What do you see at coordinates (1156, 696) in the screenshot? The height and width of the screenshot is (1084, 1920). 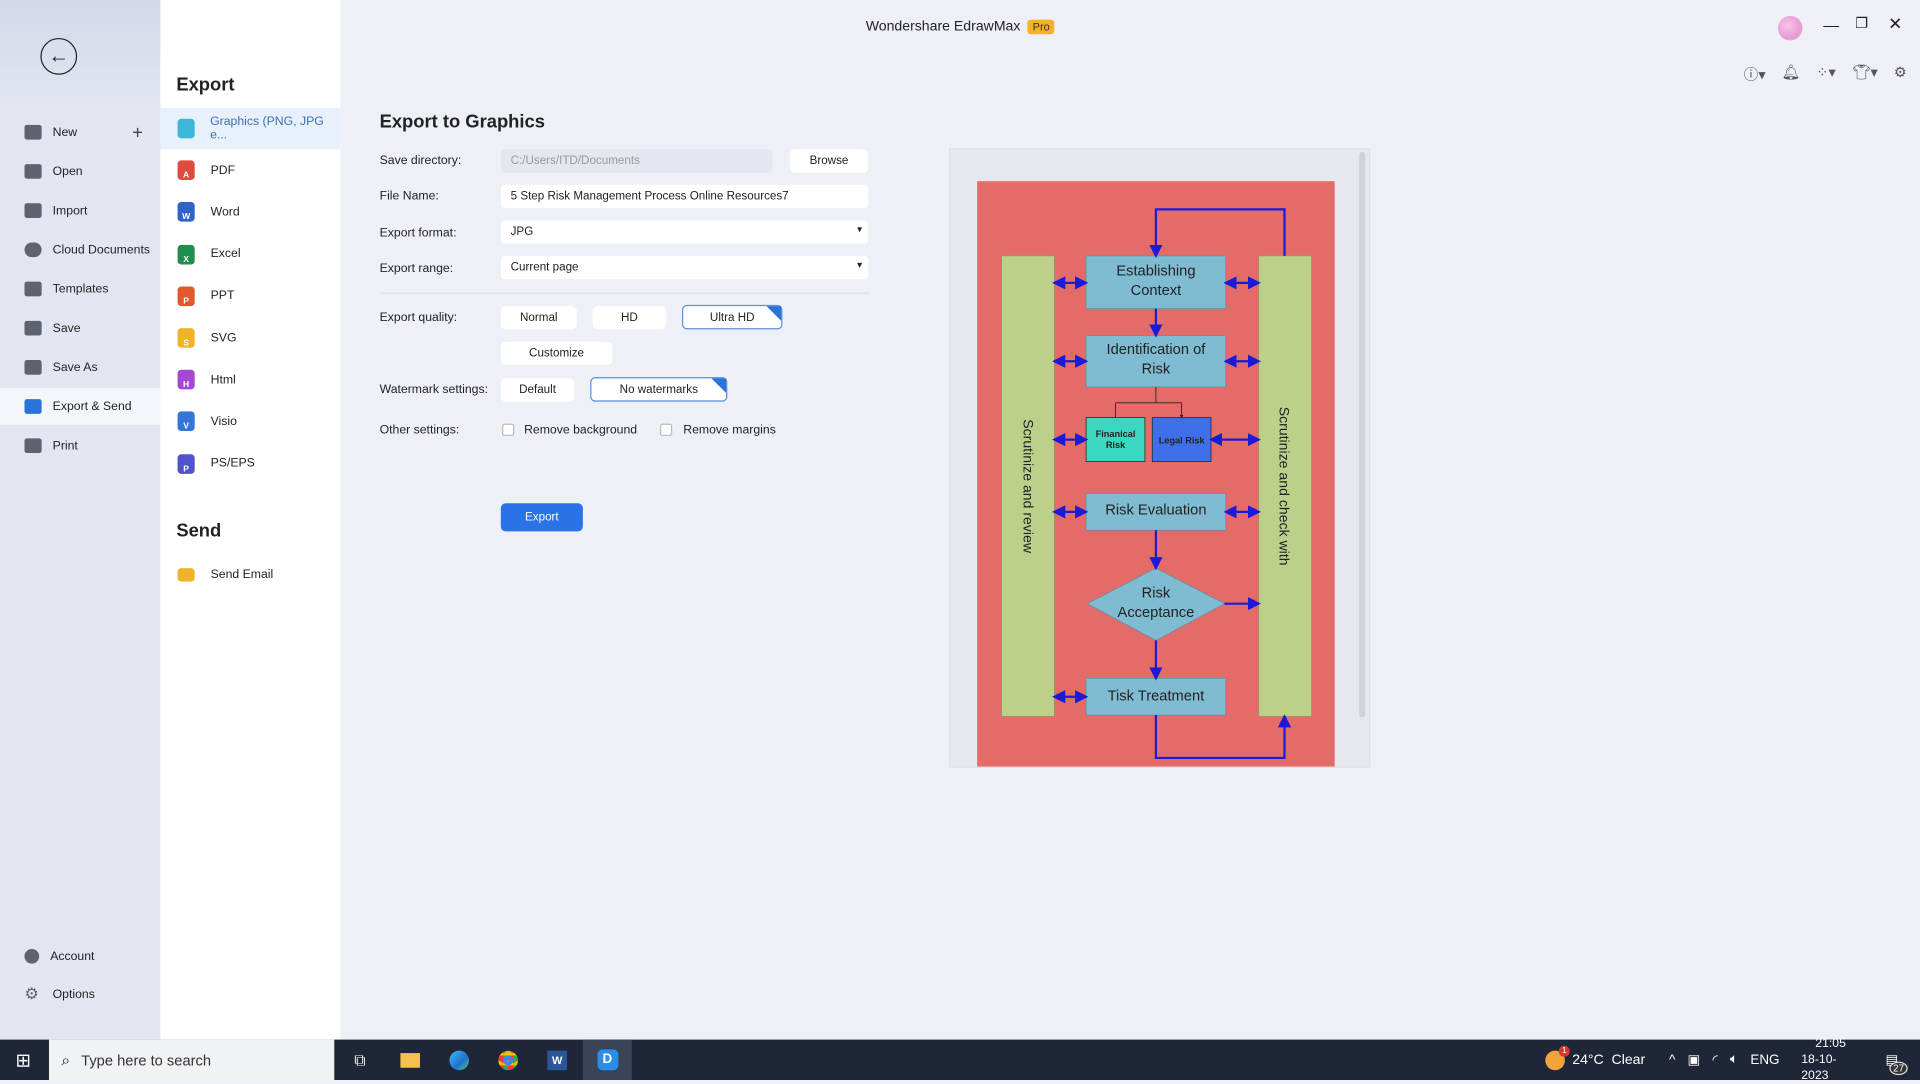 I see `label-treatment: Tisk Treatment` at bounding box center [1156, 696].